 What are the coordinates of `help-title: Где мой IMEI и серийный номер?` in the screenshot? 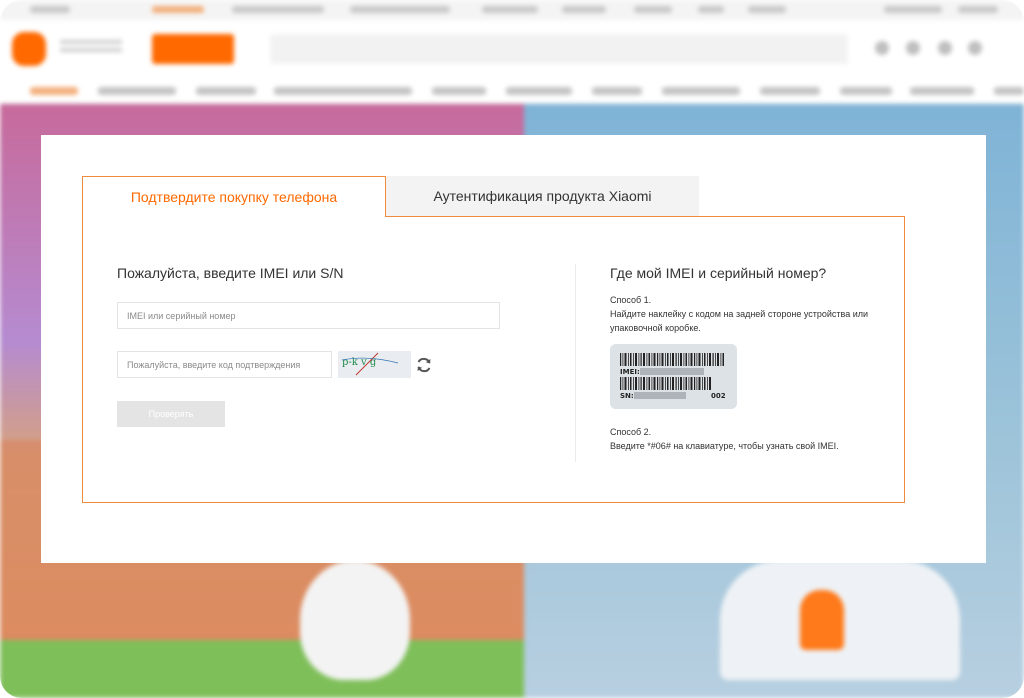 It's located at (718, 273).